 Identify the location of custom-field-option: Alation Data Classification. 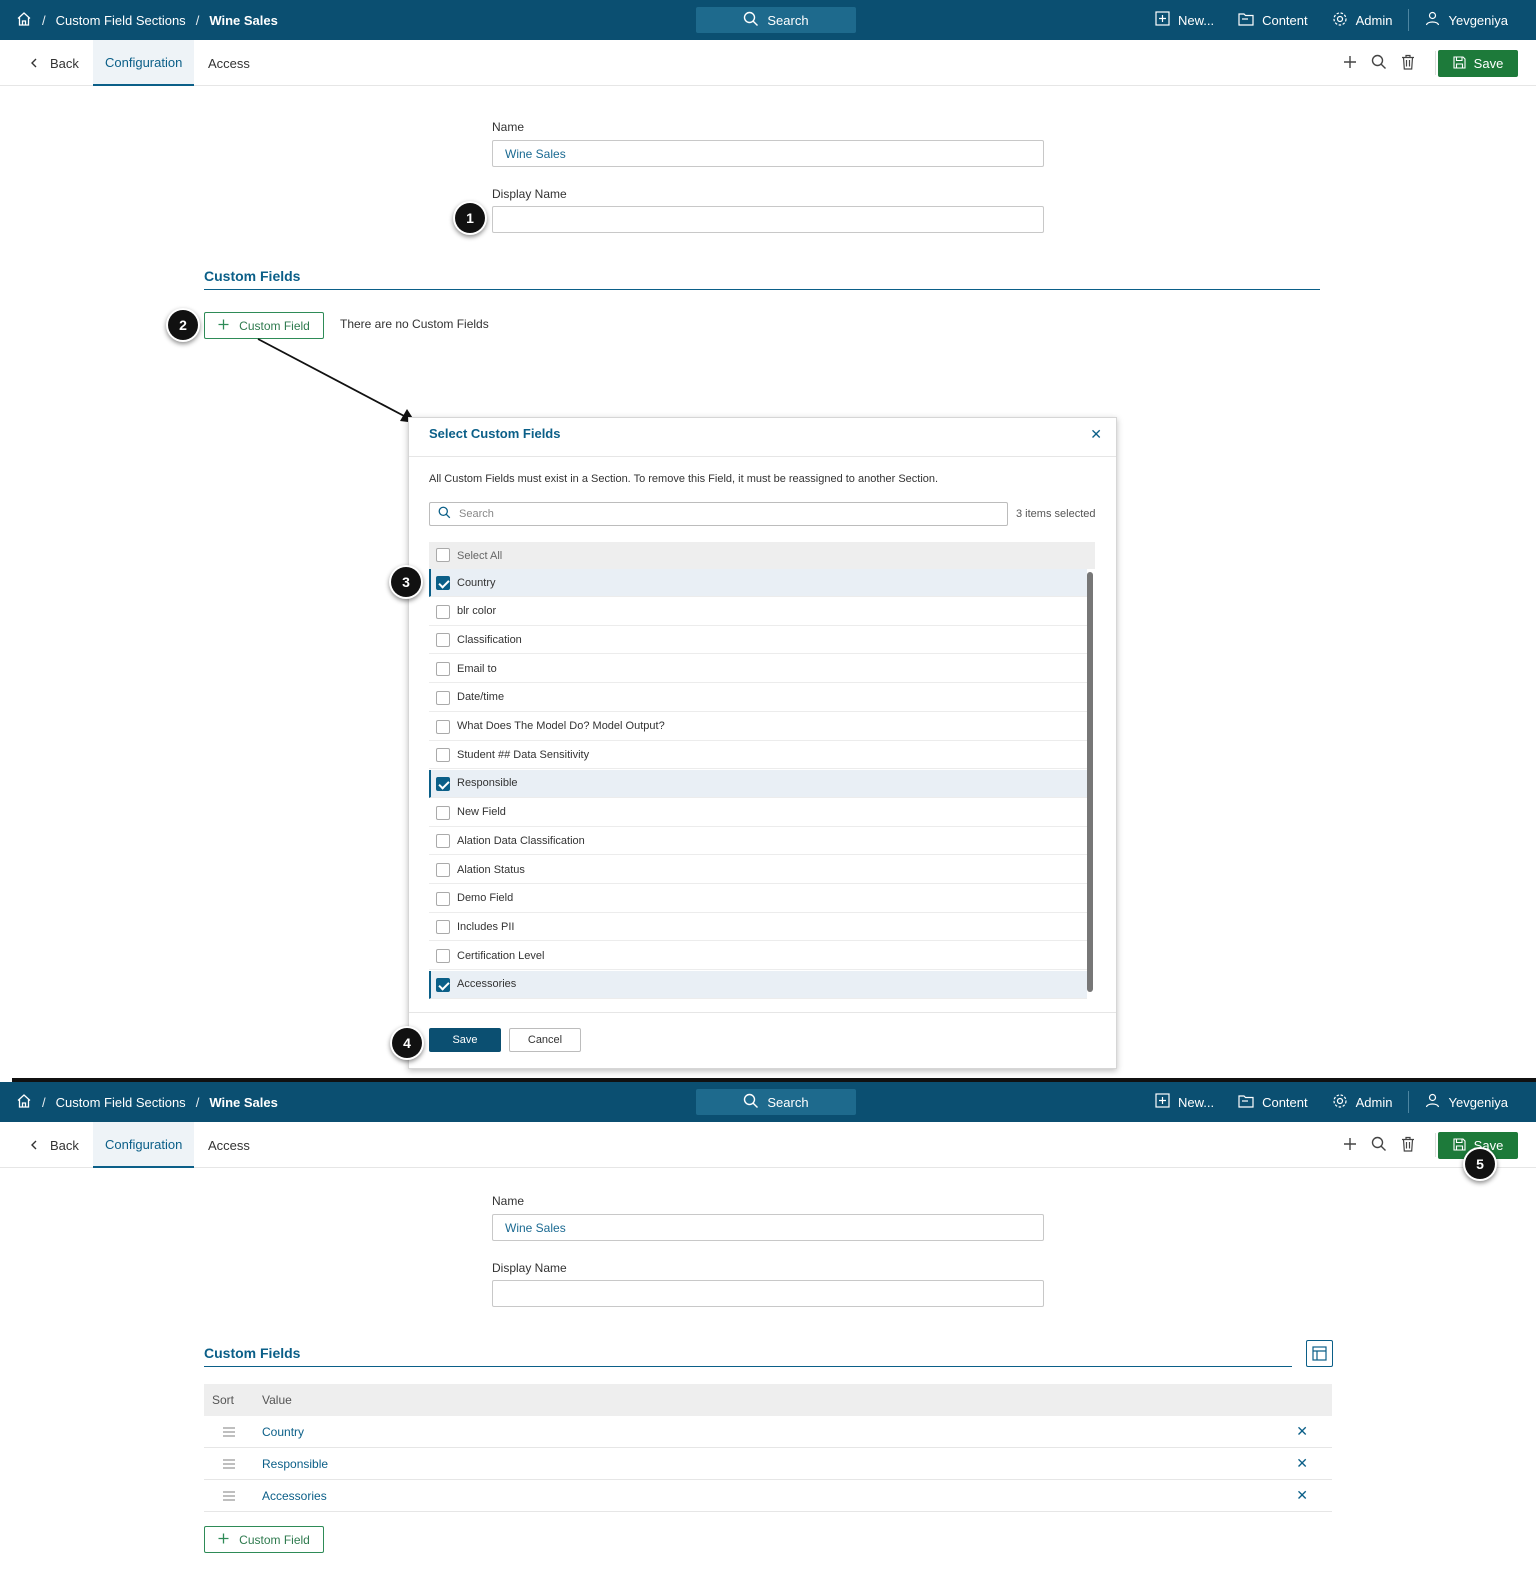
(758, 841).